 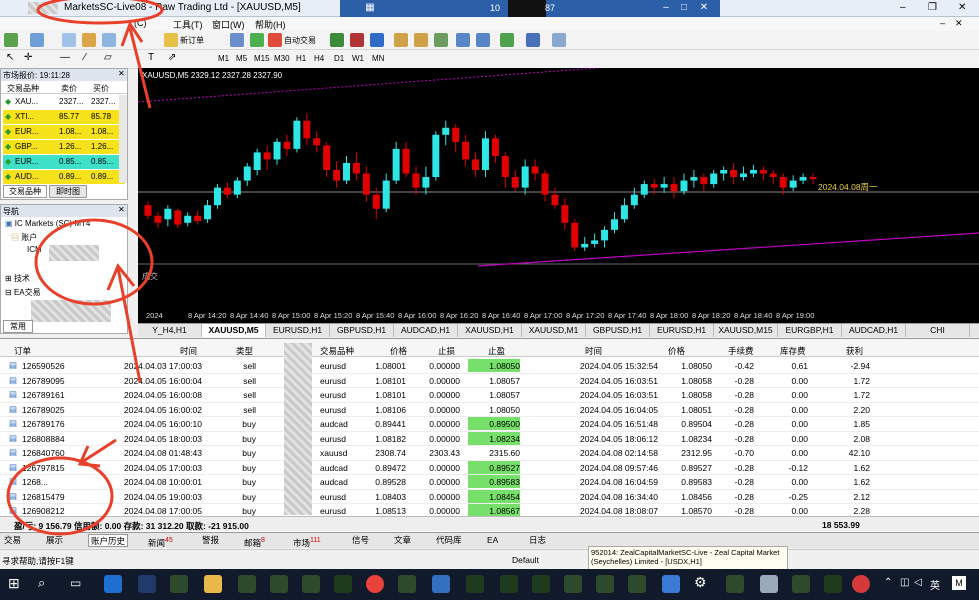 I want to click on tf-w1: W1, so click(x=358, y=58).